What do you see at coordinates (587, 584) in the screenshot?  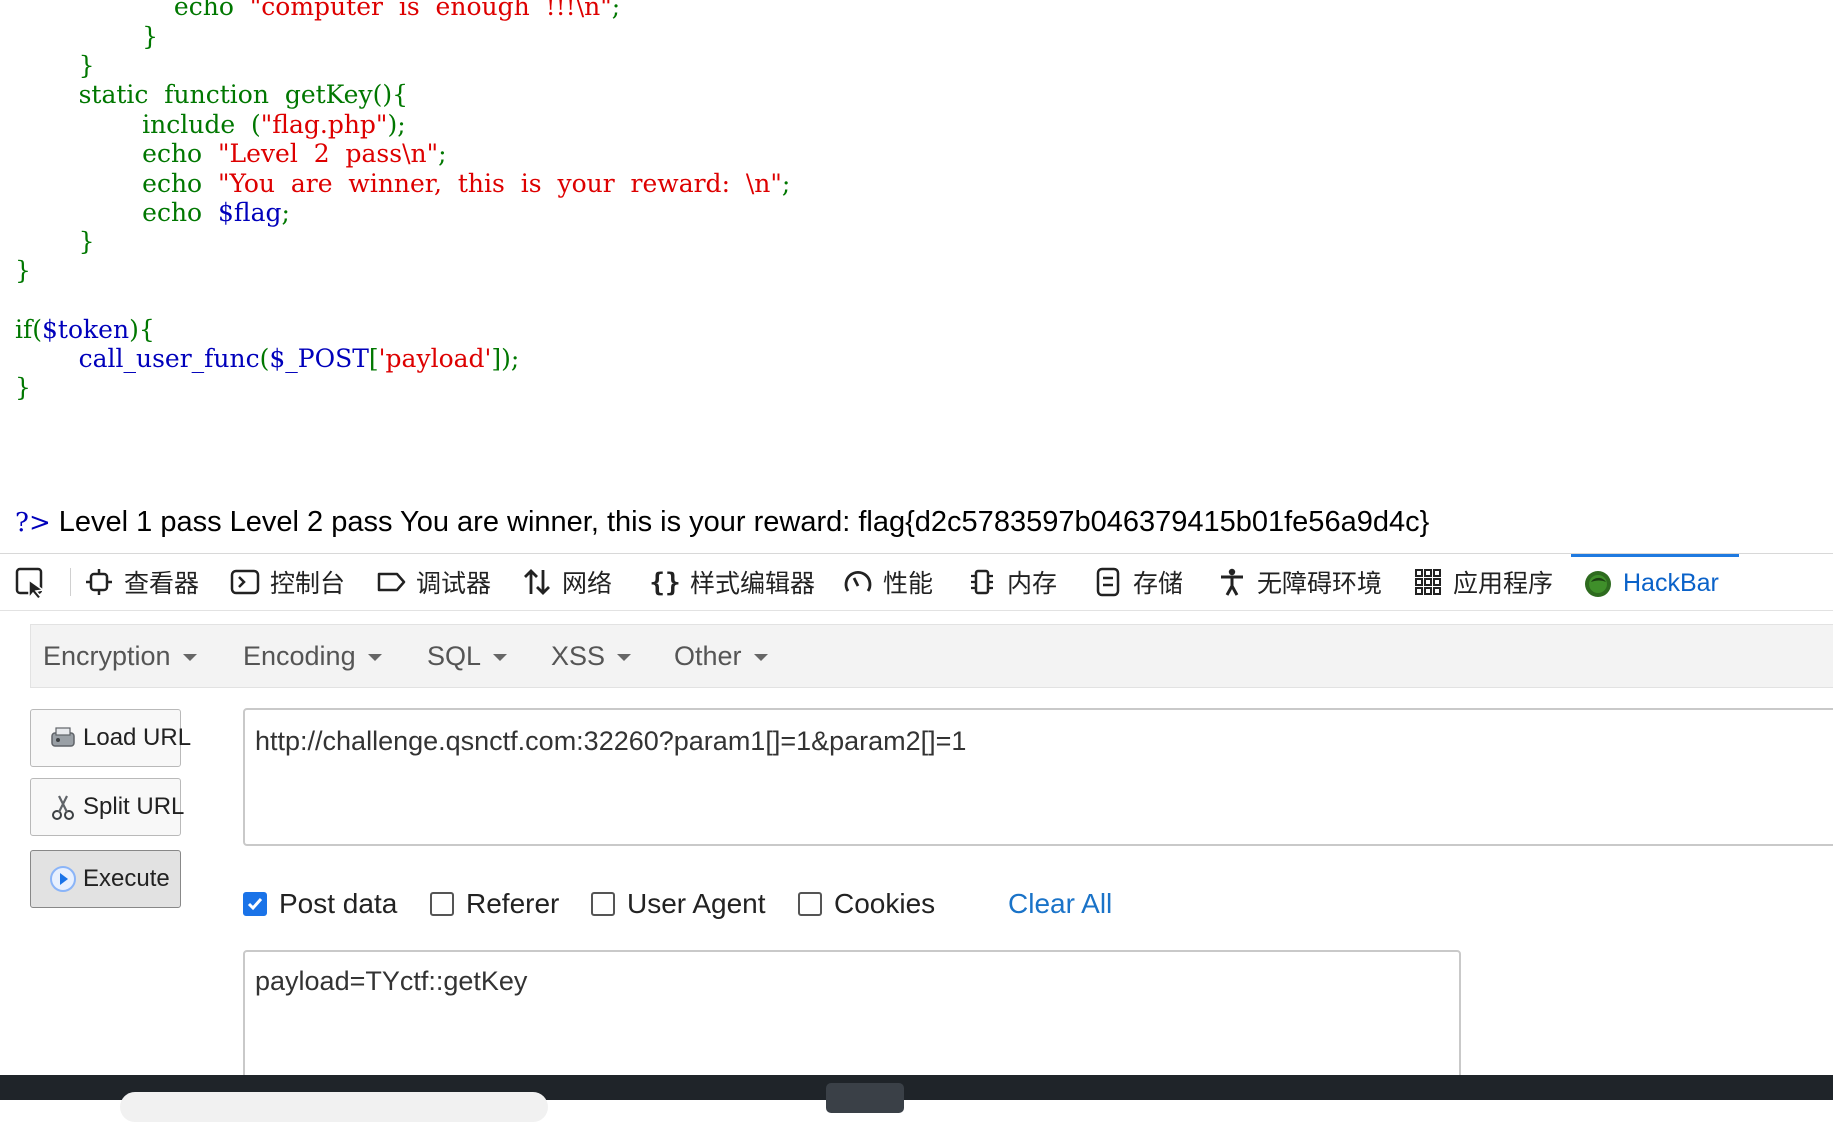 I see `tab-network-label: 网络` at bounding box center [587, 584].